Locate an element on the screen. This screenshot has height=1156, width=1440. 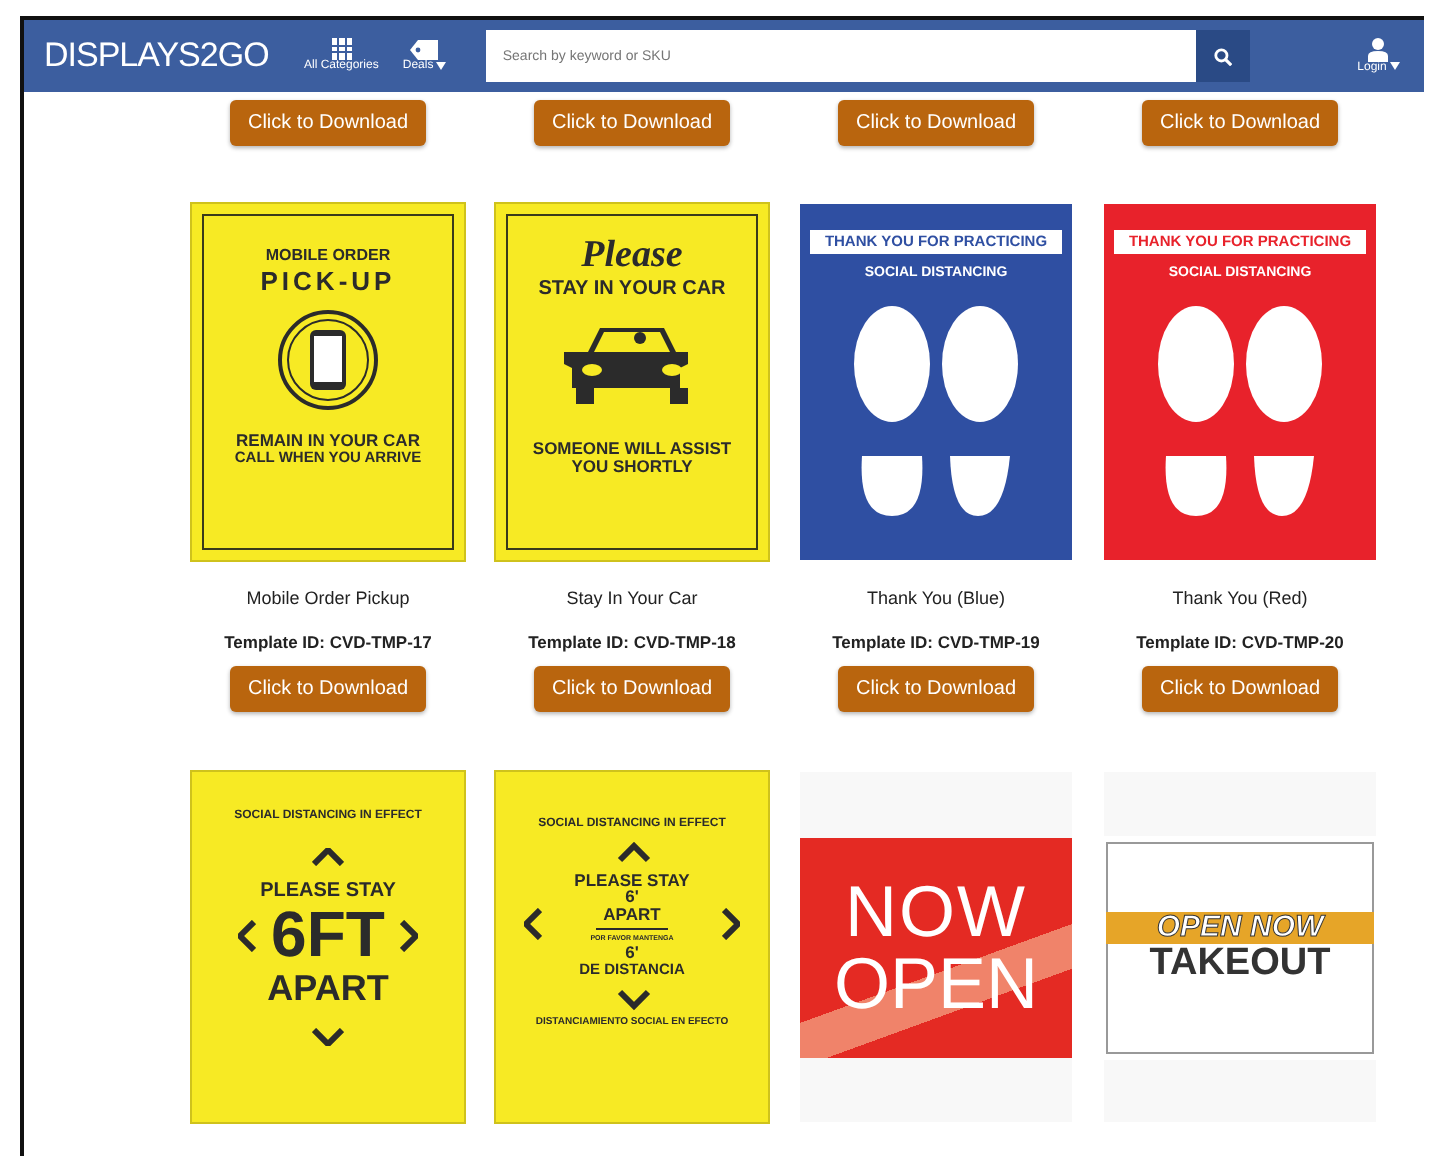
sign-text: TAKEOUT is located at coordinates (1240, 963).